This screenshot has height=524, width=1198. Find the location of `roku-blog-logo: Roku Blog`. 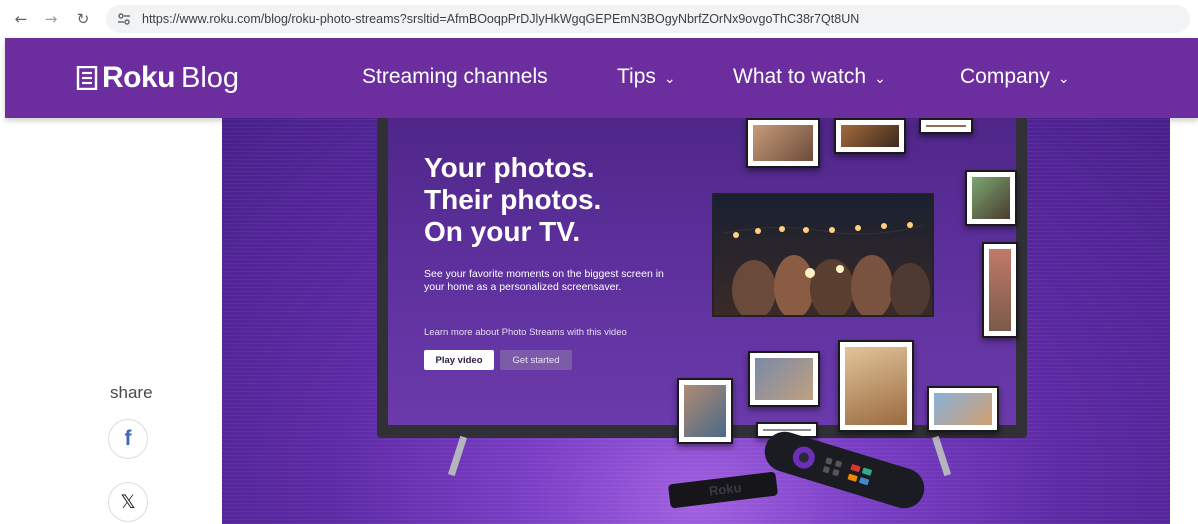

roku-blog-logo: Roku Blog is located at coordinates (157, 78).